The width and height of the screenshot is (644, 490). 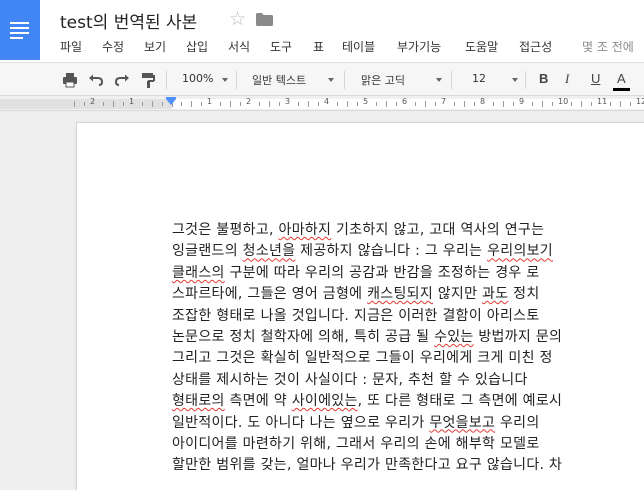 What do you see at coordinates (595, 78) in the screenshot?
I see `underline-button: U` at bounding box center [595, 78].